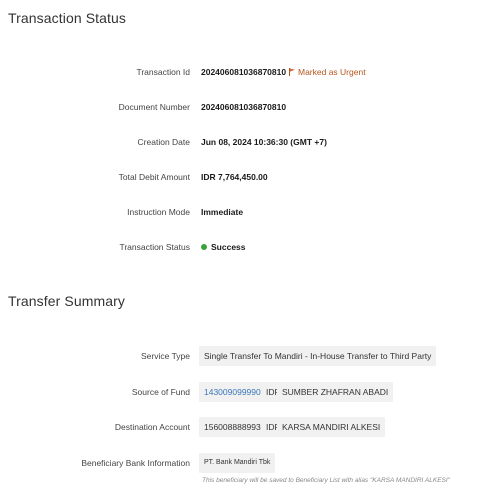 Image resolution: width=500 pixels, height=500 pixels. Describe the element at coordinates (335, 392) in the screenshot. I see `source-account-name: SUMBER ZHAFRAN ABADI` at that location.